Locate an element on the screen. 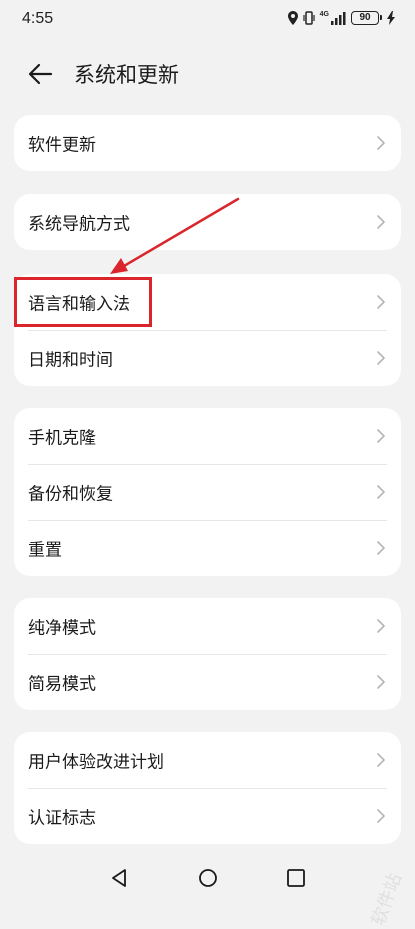 The height and width of the screenshot is (929, 415). page-title: 系统和更新 is located at coordinates (126, 75).